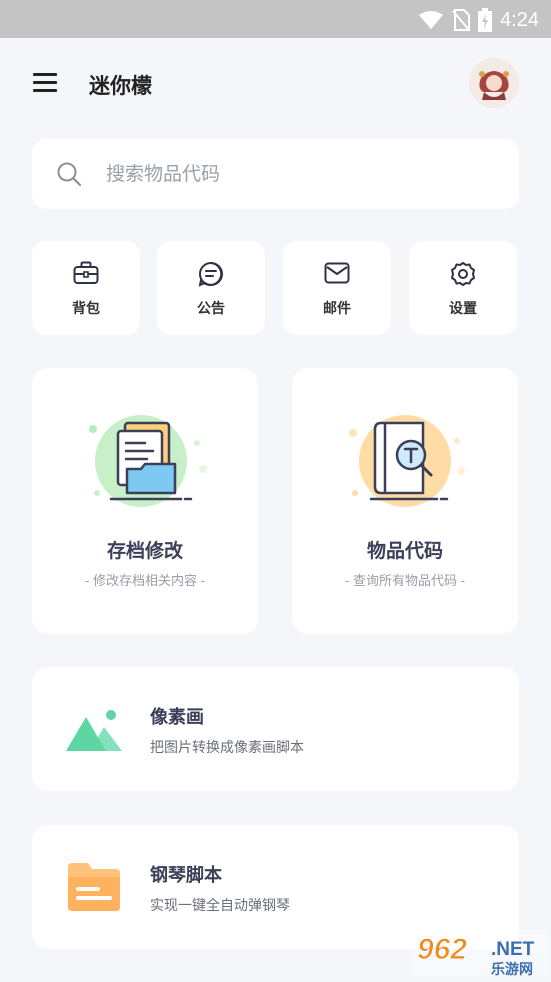 Image resolution: width=551 pixels, height=982 pixels. What do you see at coordinates (337, 273) in the screenshot?
I see `mail-icon` at bounding box center [337, 273].